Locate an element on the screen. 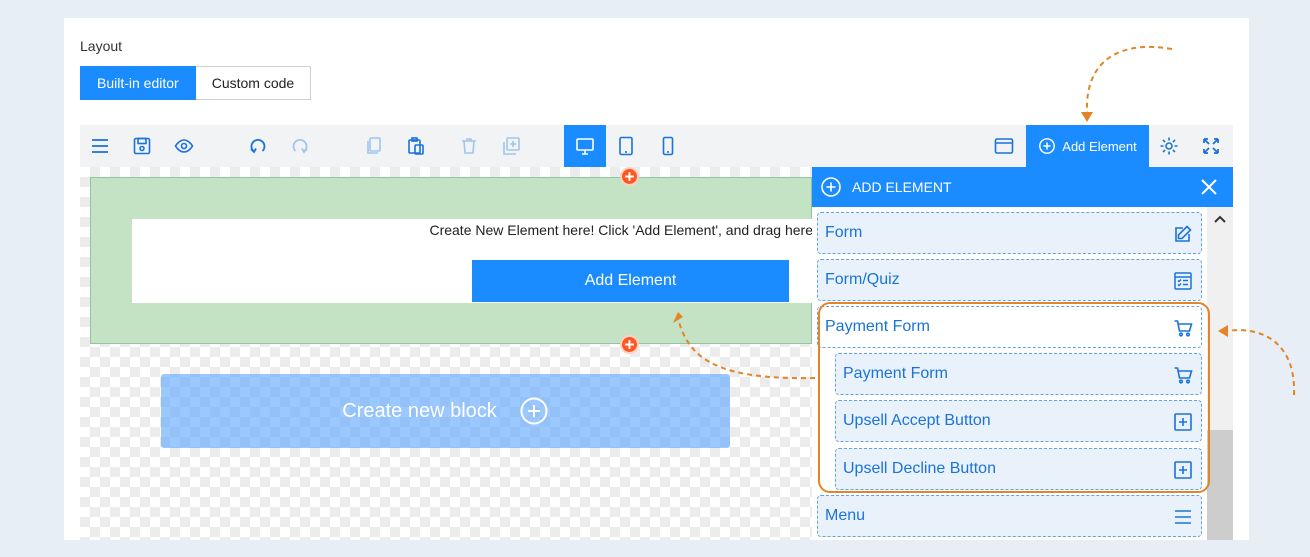  undo-icon is located at coordinates (258, 146).